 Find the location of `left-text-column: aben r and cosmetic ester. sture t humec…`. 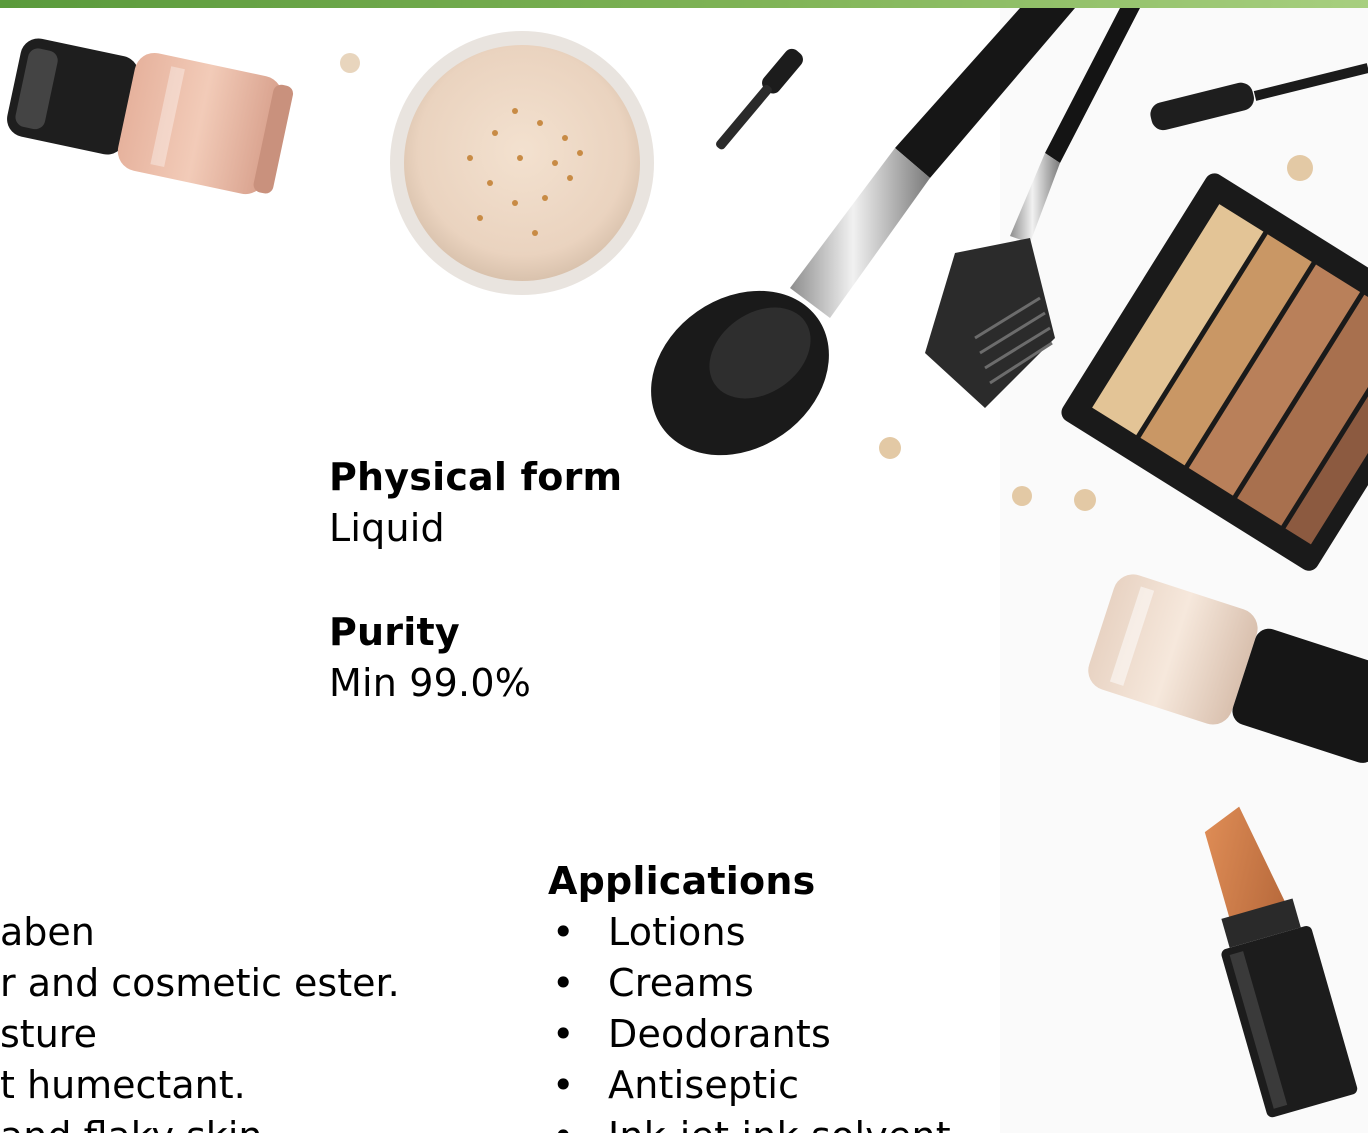

left-text-column: aben r and cosmetic ester. sture t humec… is located at coordinates (210, 1020).